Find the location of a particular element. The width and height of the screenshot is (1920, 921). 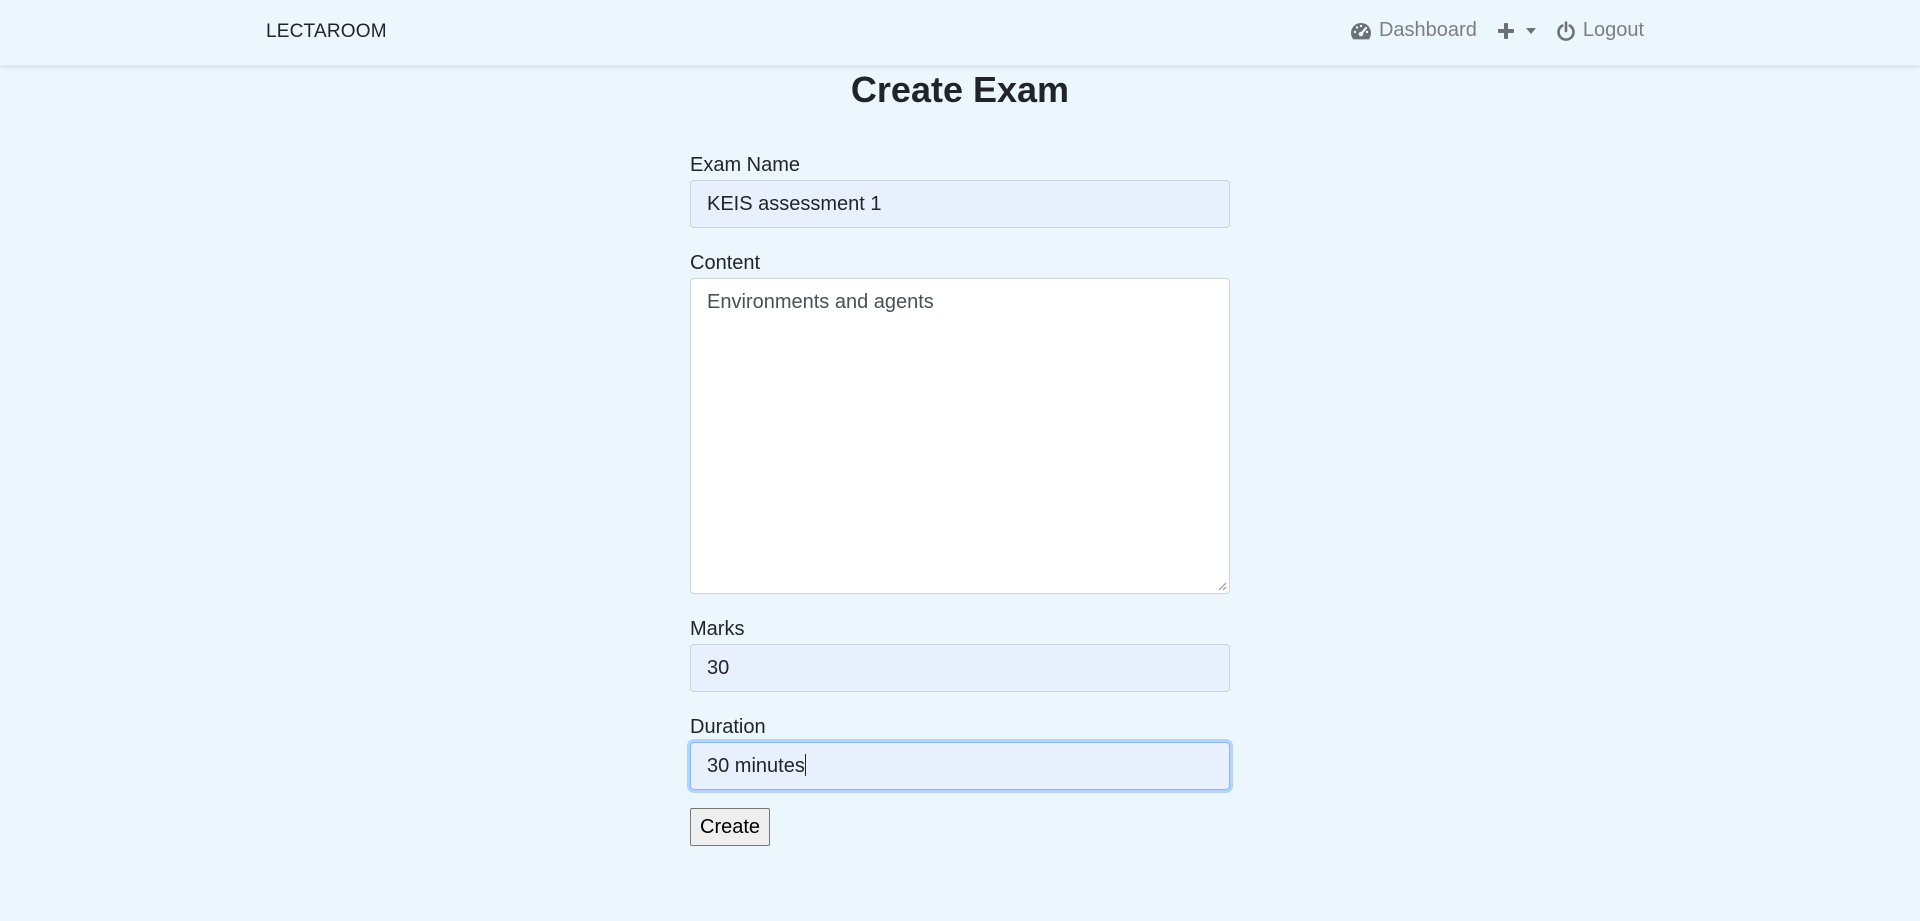

resize-grip-icon is located at coordinates (1222, 586).